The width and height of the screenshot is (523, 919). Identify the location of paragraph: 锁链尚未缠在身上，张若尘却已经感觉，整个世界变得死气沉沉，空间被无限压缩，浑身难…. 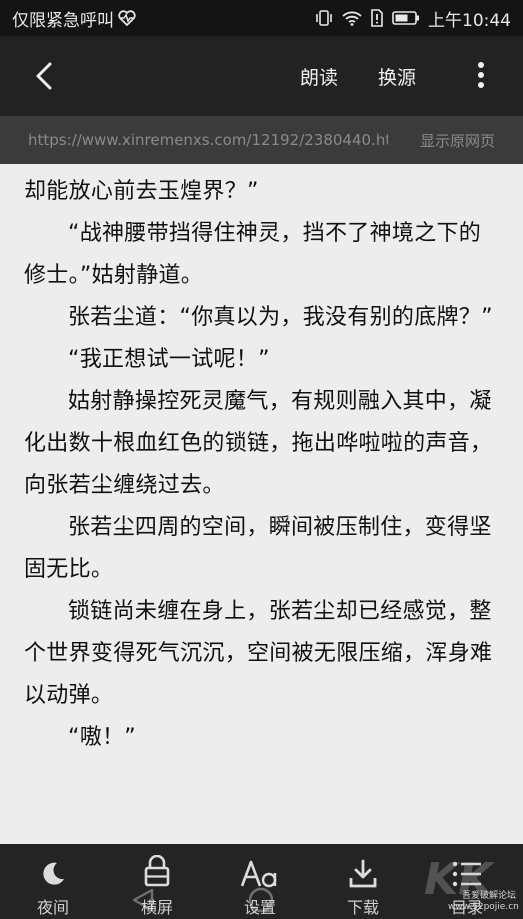
(258, 653).